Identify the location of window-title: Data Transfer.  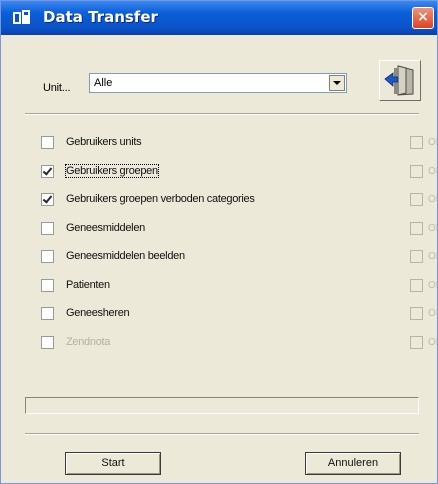
(100, 17).